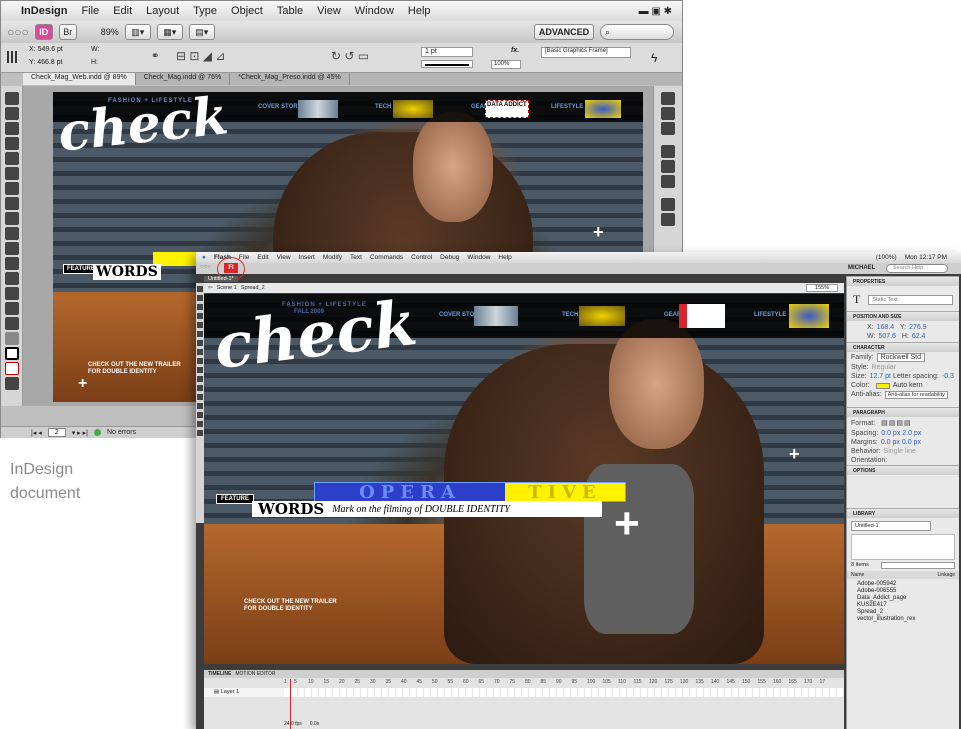  What do you see at coordinates (253, 288) in the screenshot?
I see `spread-2-crumb: Spread_2` at bounding box center [253, 288].